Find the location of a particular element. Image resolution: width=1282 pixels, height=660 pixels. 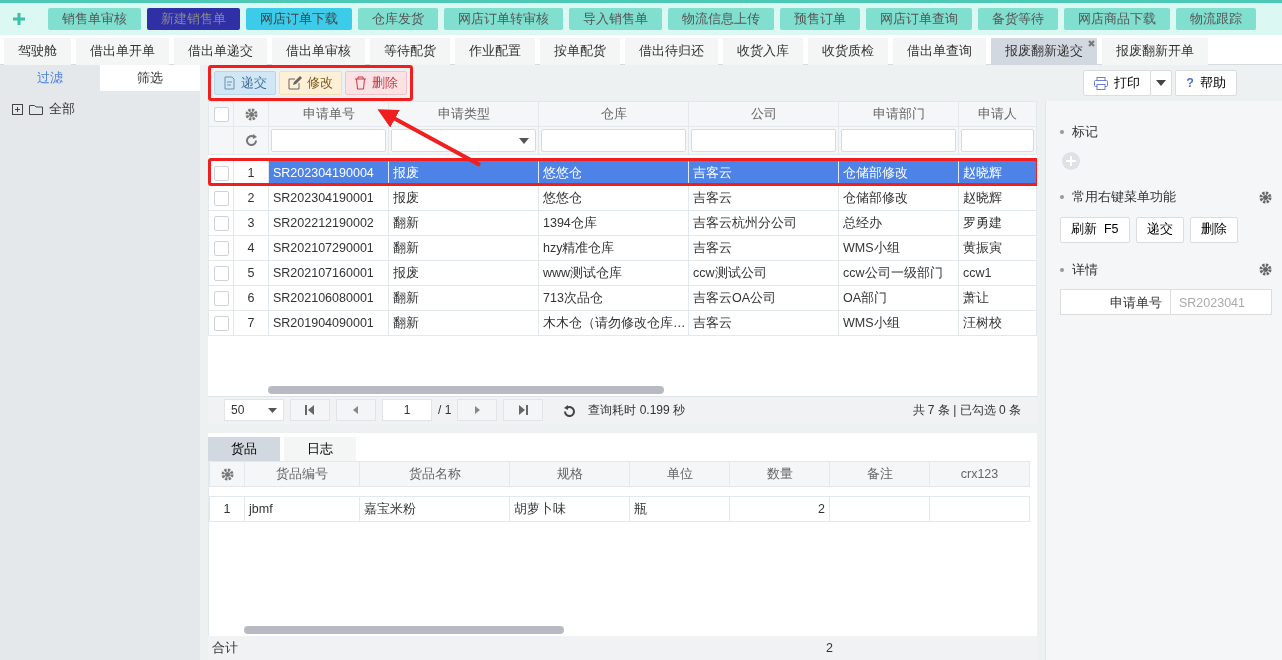

row-number: 1 is located at coordinates (227, 509).